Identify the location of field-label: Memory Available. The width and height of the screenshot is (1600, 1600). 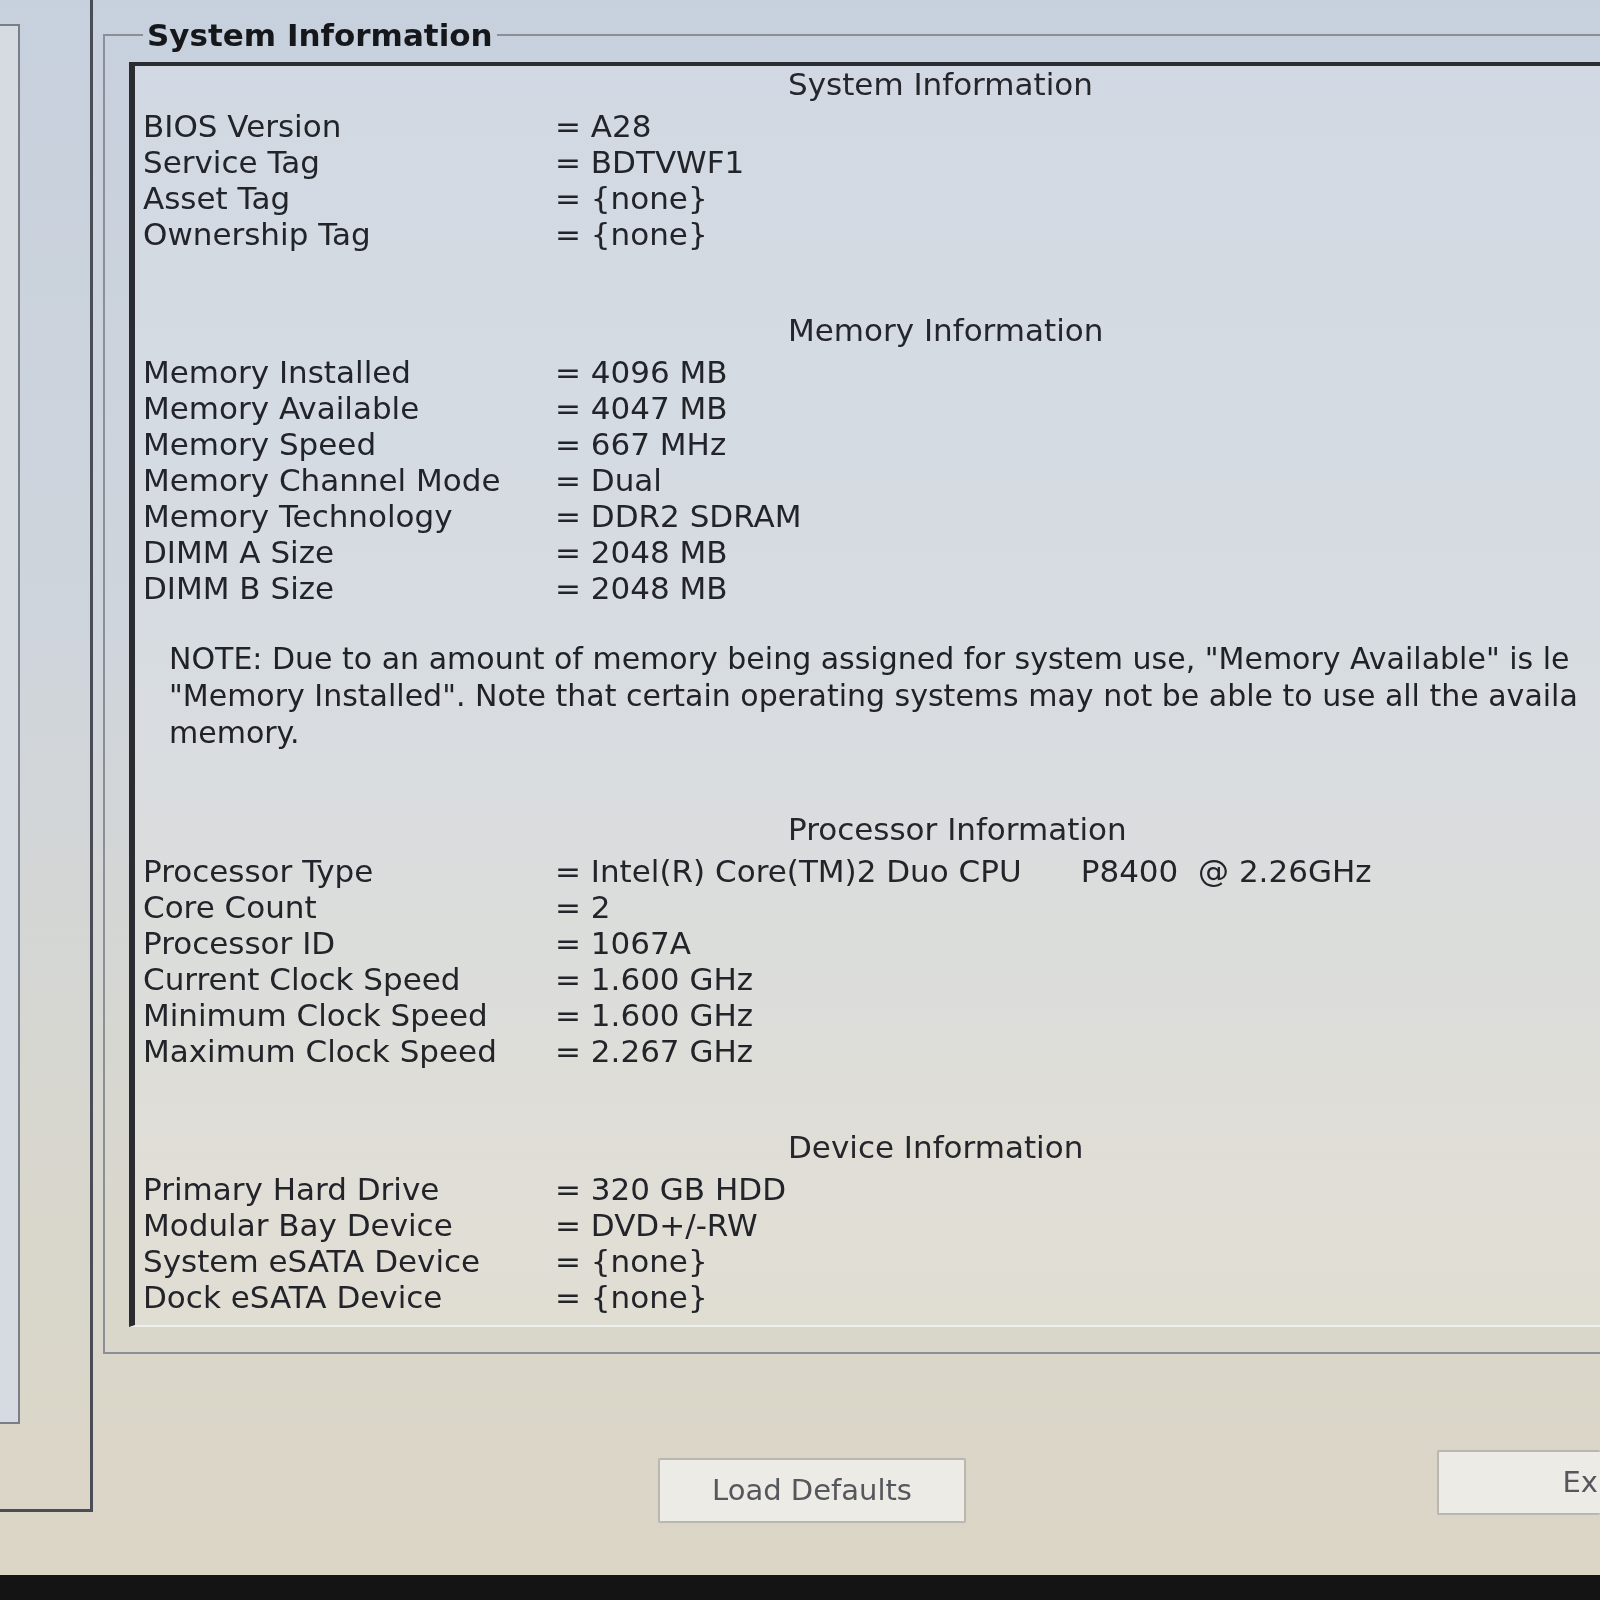
(281, 408).